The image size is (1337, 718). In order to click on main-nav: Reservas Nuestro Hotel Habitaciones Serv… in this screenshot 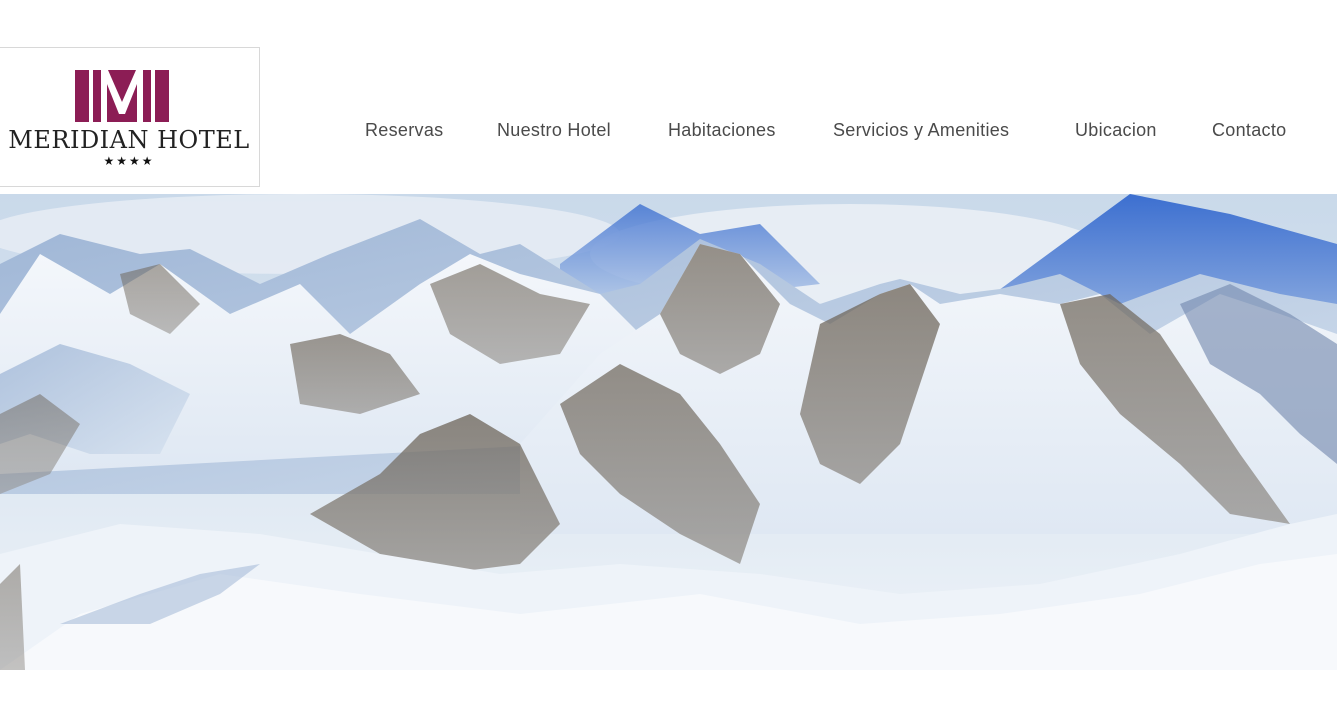, I will do `click(668, 133)`.